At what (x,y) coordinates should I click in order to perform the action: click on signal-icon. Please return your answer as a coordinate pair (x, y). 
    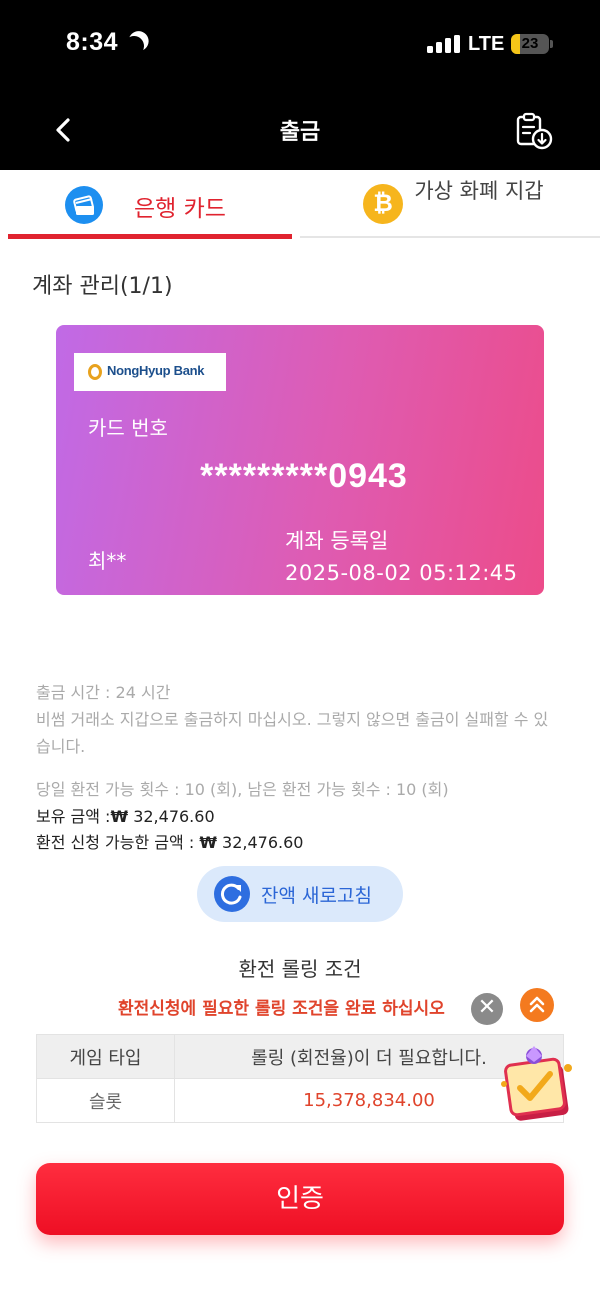
    Looking at the image, I should click on (444, 44).